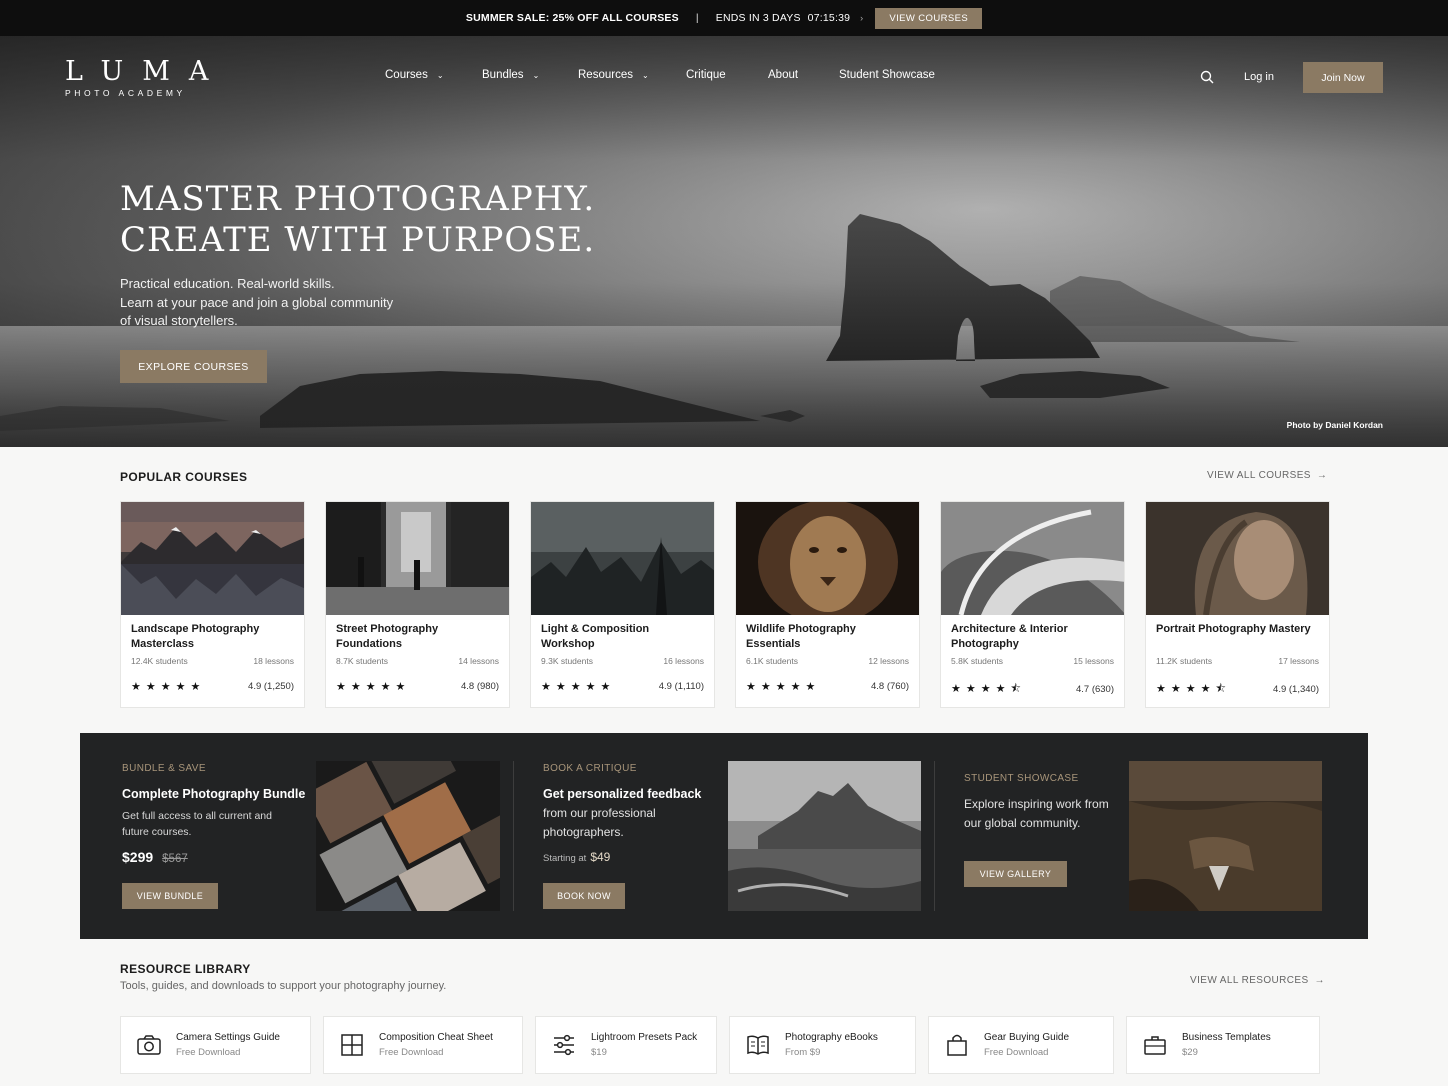 This screenshot has height=1086, width=1448. What do you see at coordinates (197, 816) in the screenshot?
I see `bundle-description-line: Get full access to all current and` at bounding box center [197, 816].